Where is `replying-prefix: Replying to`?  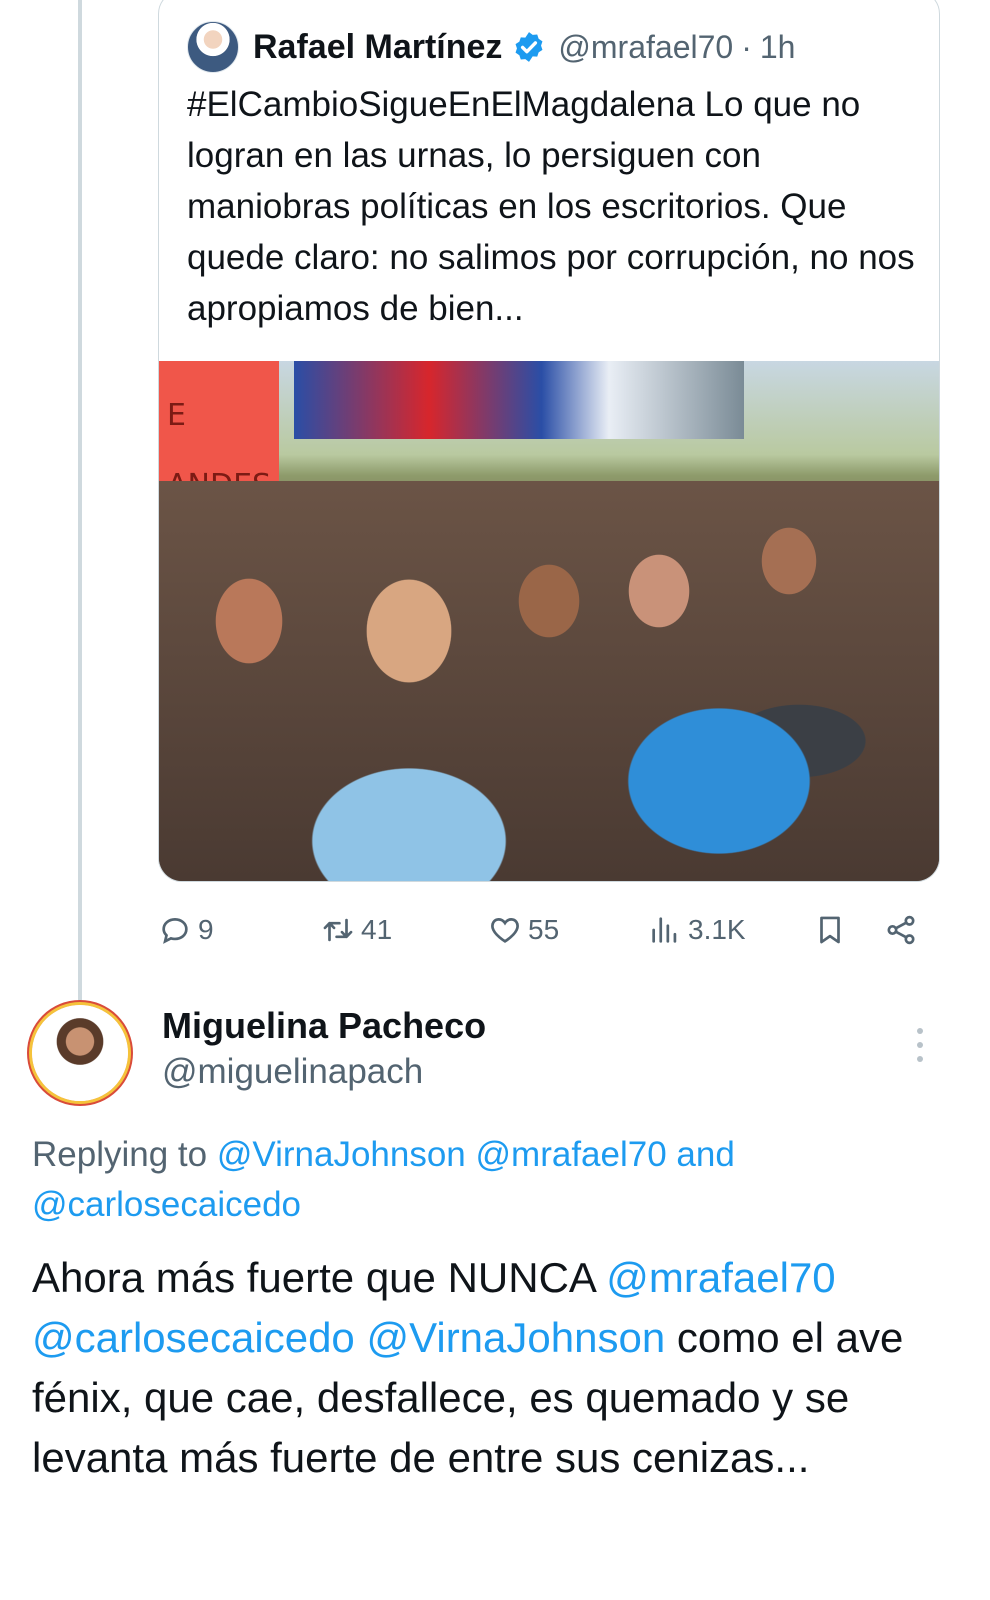 replying-prefix: Replying to is located at coordinates (120, 1154).